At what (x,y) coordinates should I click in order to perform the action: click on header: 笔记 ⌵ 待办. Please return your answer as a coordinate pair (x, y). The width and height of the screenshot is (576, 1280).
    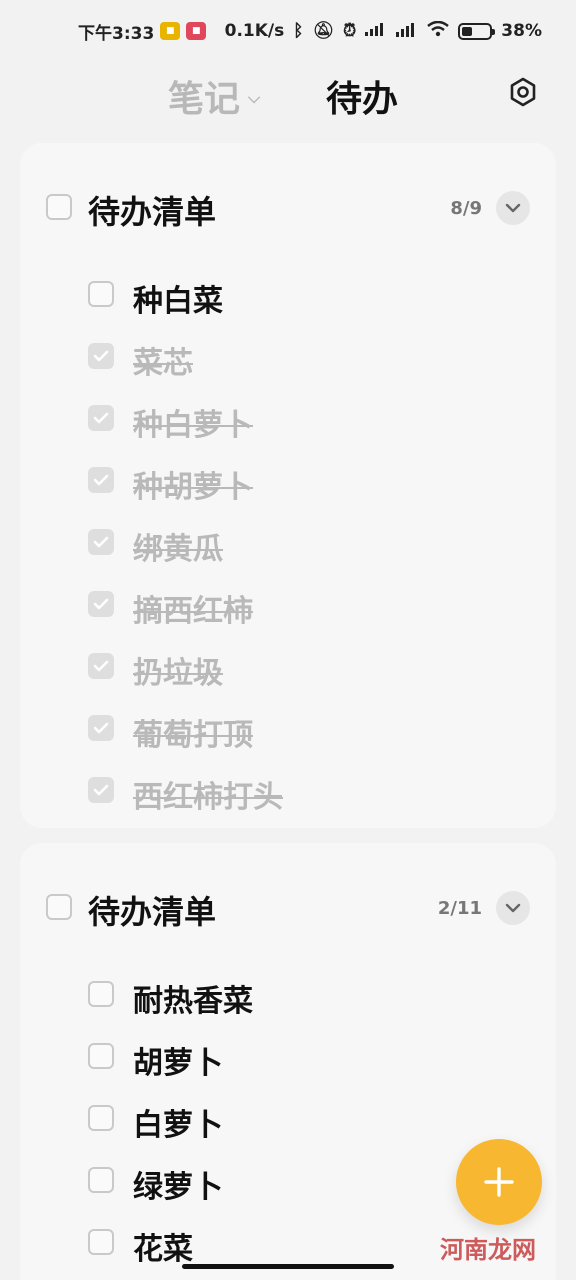
    Looking at the image, I should click on (288, 96).